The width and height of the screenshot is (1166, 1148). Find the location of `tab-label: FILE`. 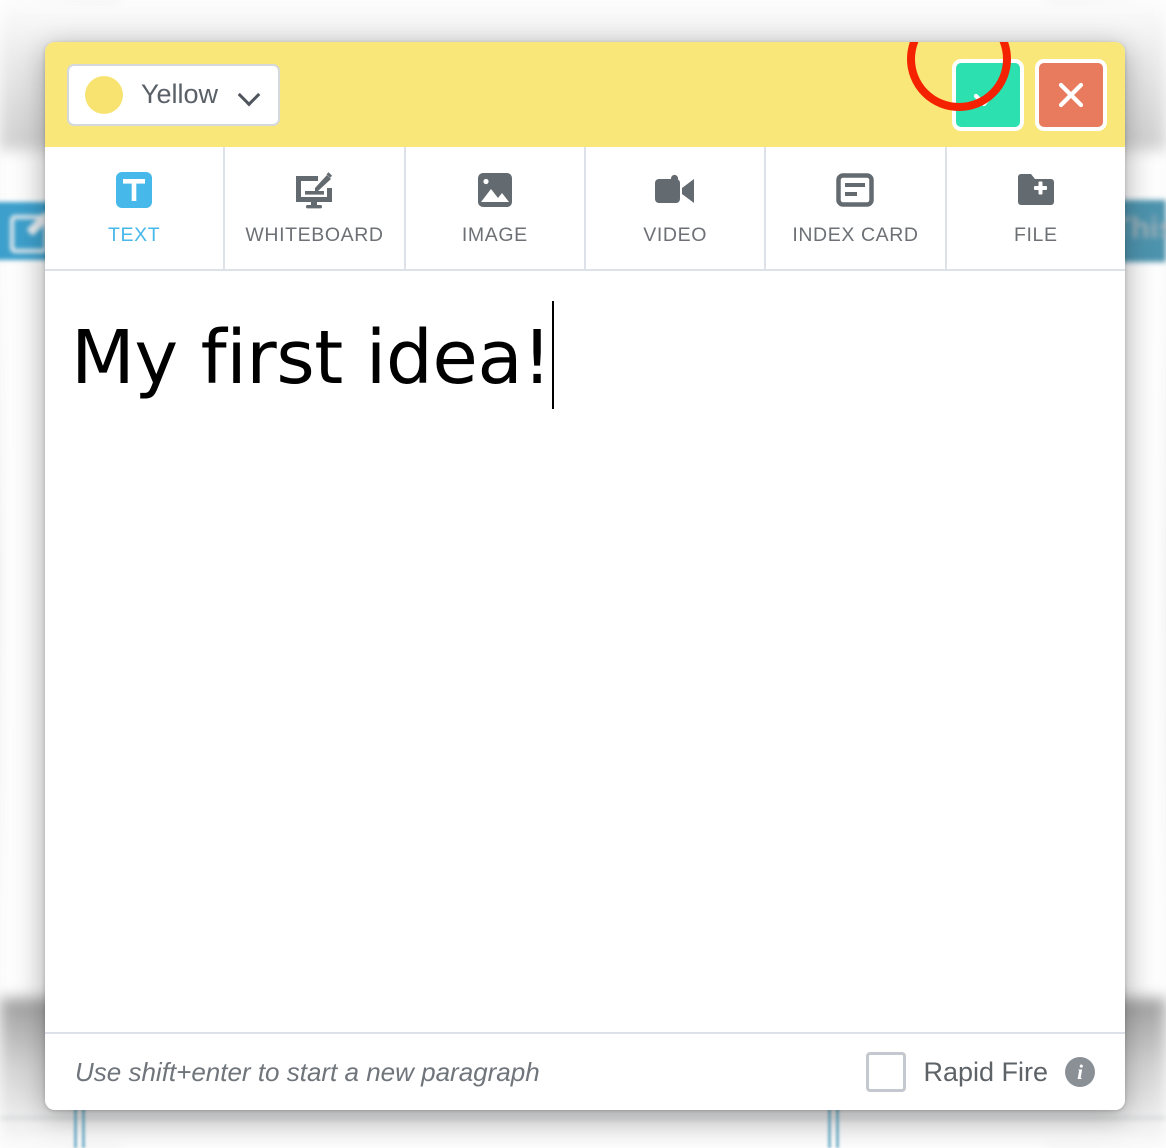

tab-label: FILE is located at coordinates (1036, 234).